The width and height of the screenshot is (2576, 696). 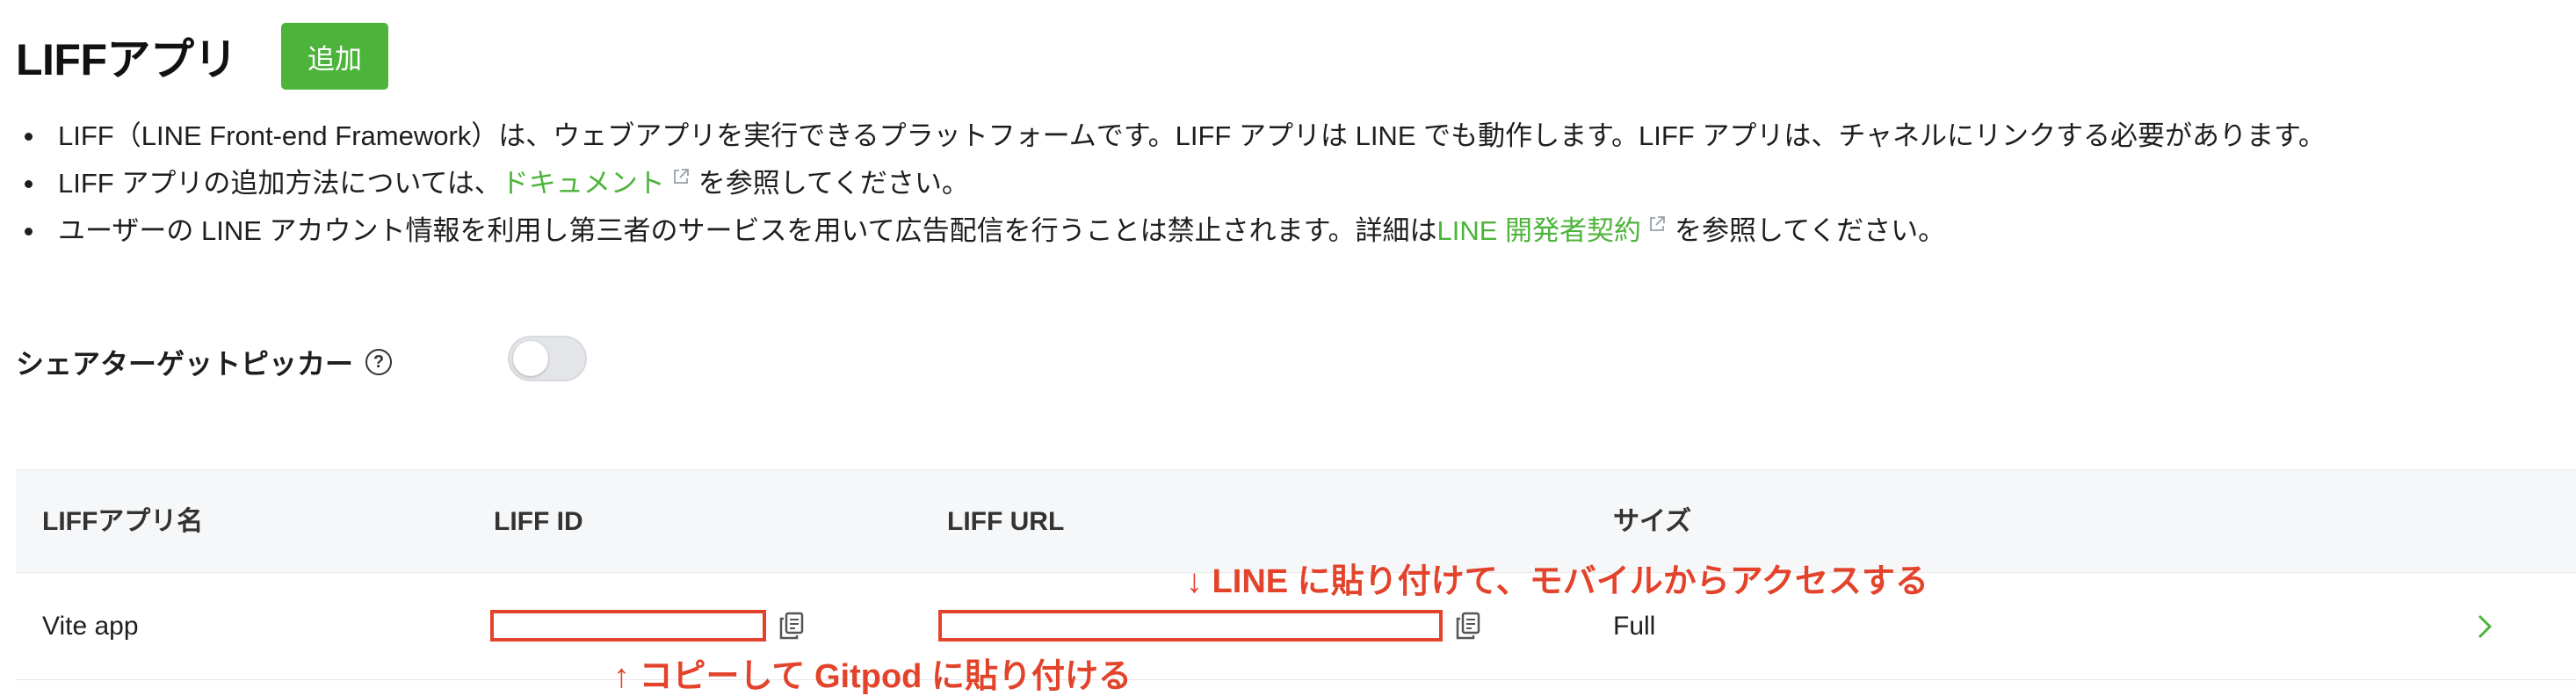 What do you see at coordinates (90, 626) in the screenshot?
I see `app-name-cell: Vite app` at bounding box center [90, 626].